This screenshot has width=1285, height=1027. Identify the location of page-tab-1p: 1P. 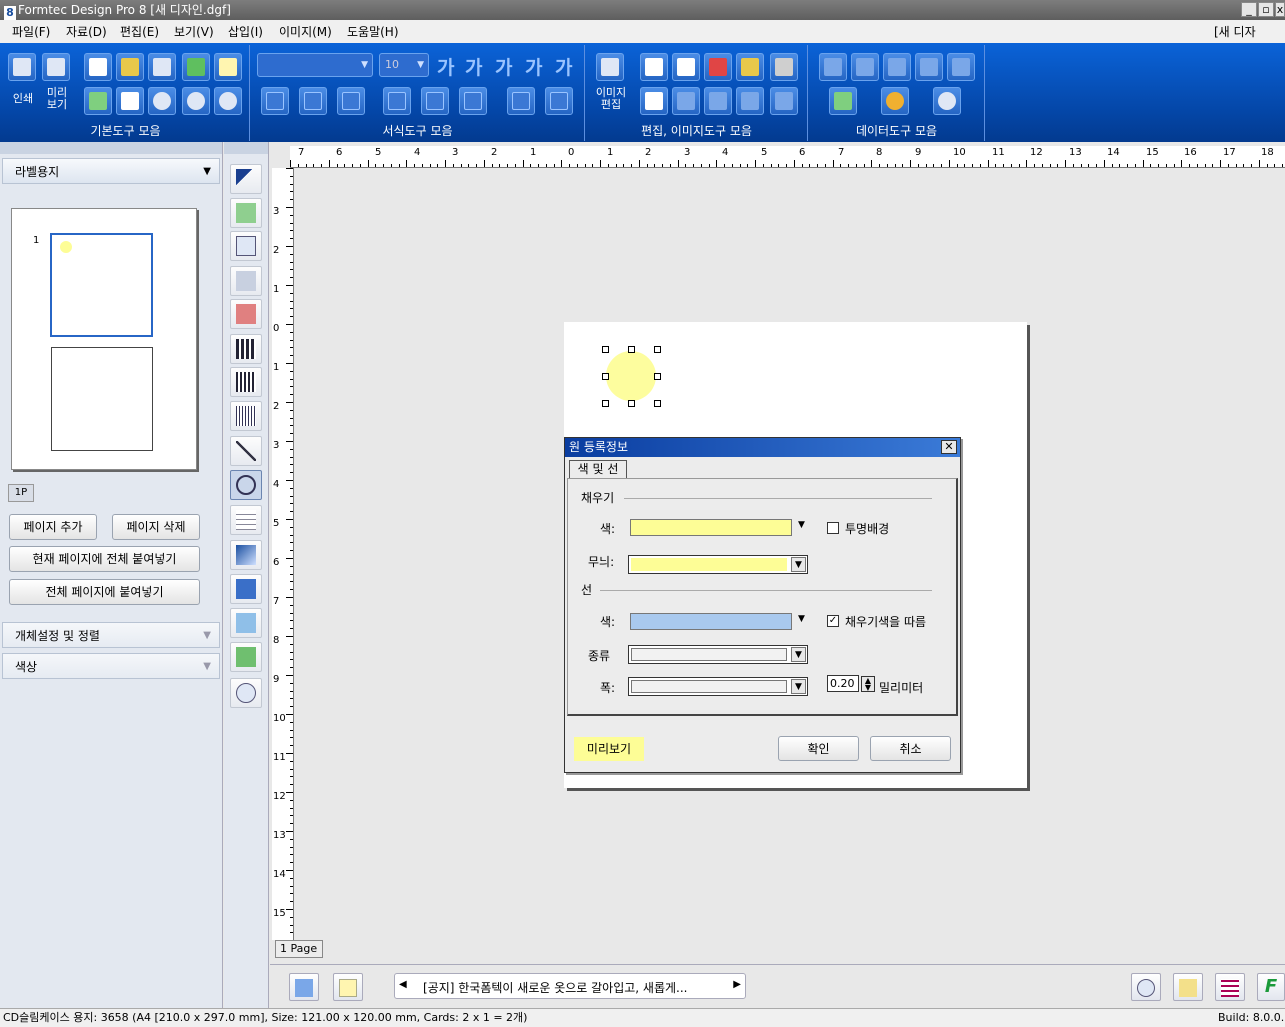
(21, 493).